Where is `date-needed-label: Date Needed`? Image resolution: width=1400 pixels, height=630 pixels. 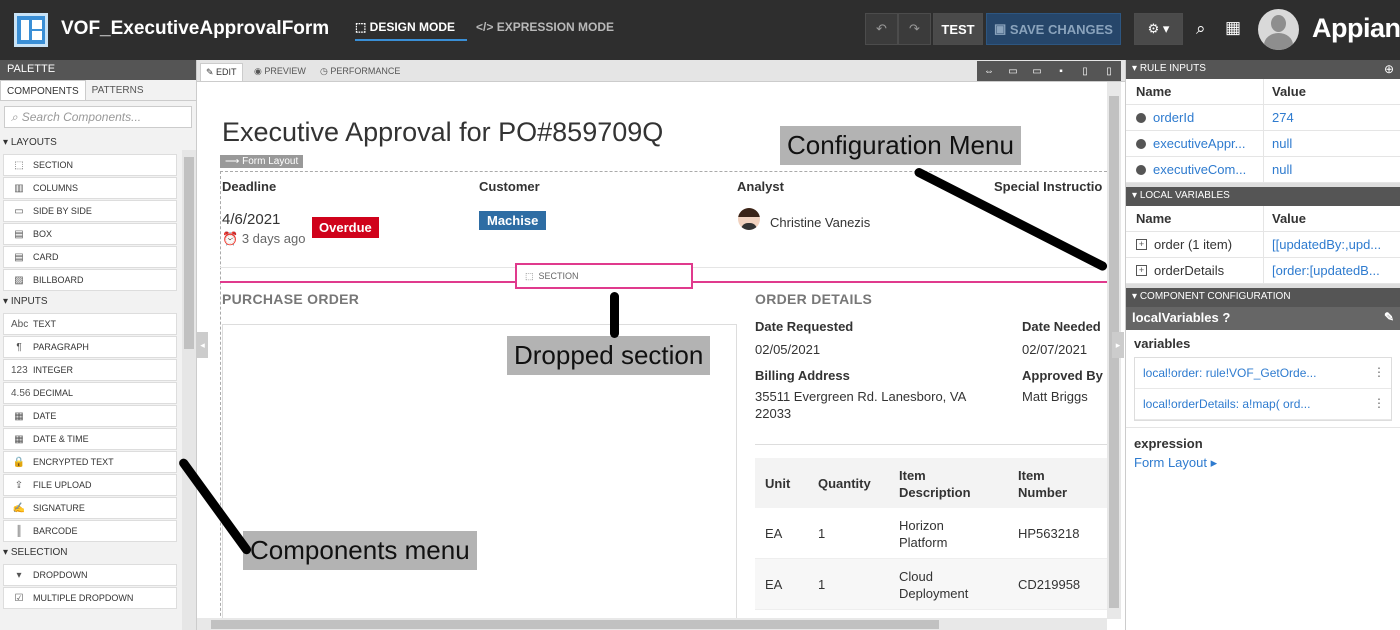 date-needed-label: Date Needed is located at coordinates (1061, 326).